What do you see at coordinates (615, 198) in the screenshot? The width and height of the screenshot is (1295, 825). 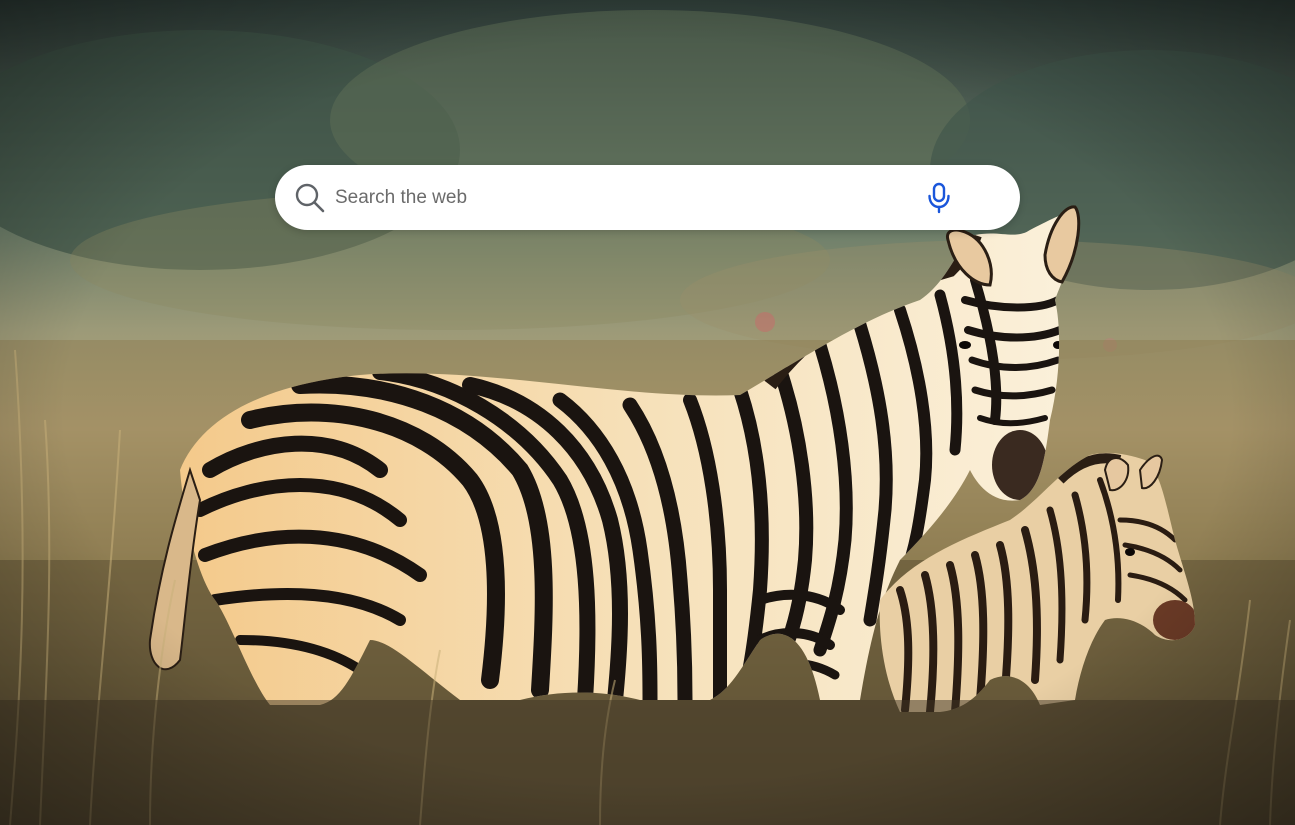 I see `search-input` at bounding box center [615, 198].